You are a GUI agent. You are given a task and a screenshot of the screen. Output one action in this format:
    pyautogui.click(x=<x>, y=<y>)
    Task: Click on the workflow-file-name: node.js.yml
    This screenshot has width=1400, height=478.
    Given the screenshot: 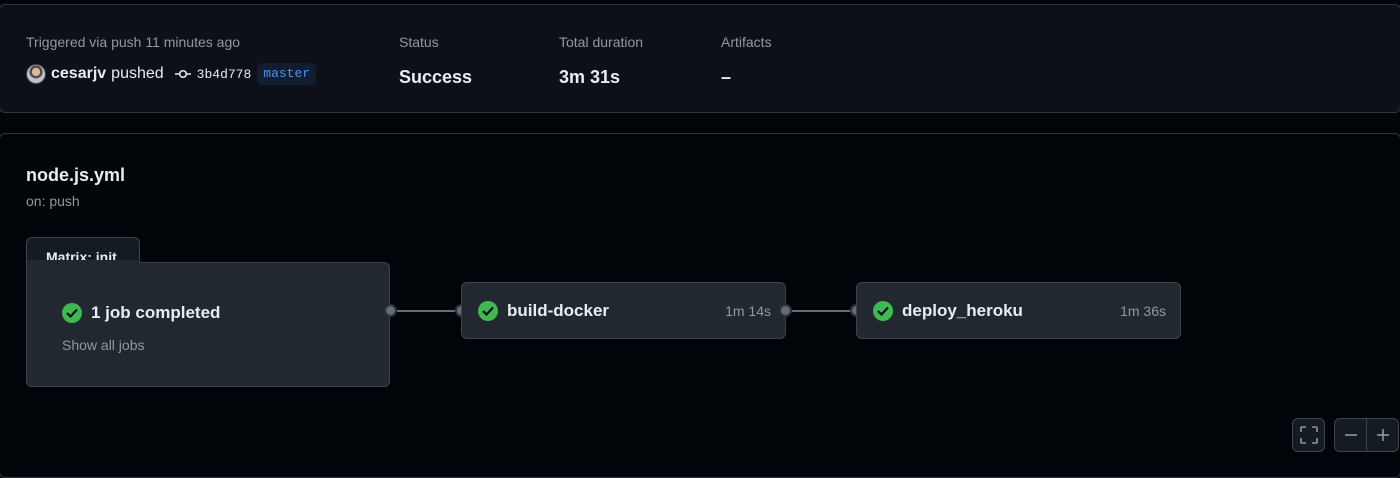 What is the action you would take?
    pyautogui.click(x=75, y=175)
    